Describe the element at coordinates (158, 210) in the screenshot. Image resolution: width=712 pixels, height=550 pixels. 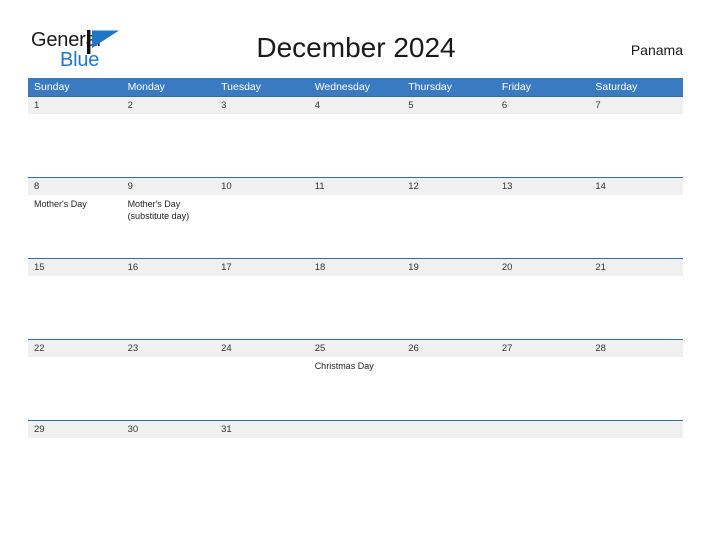
I see `holiday-event: Mother's Day (substitute day)` at that location.